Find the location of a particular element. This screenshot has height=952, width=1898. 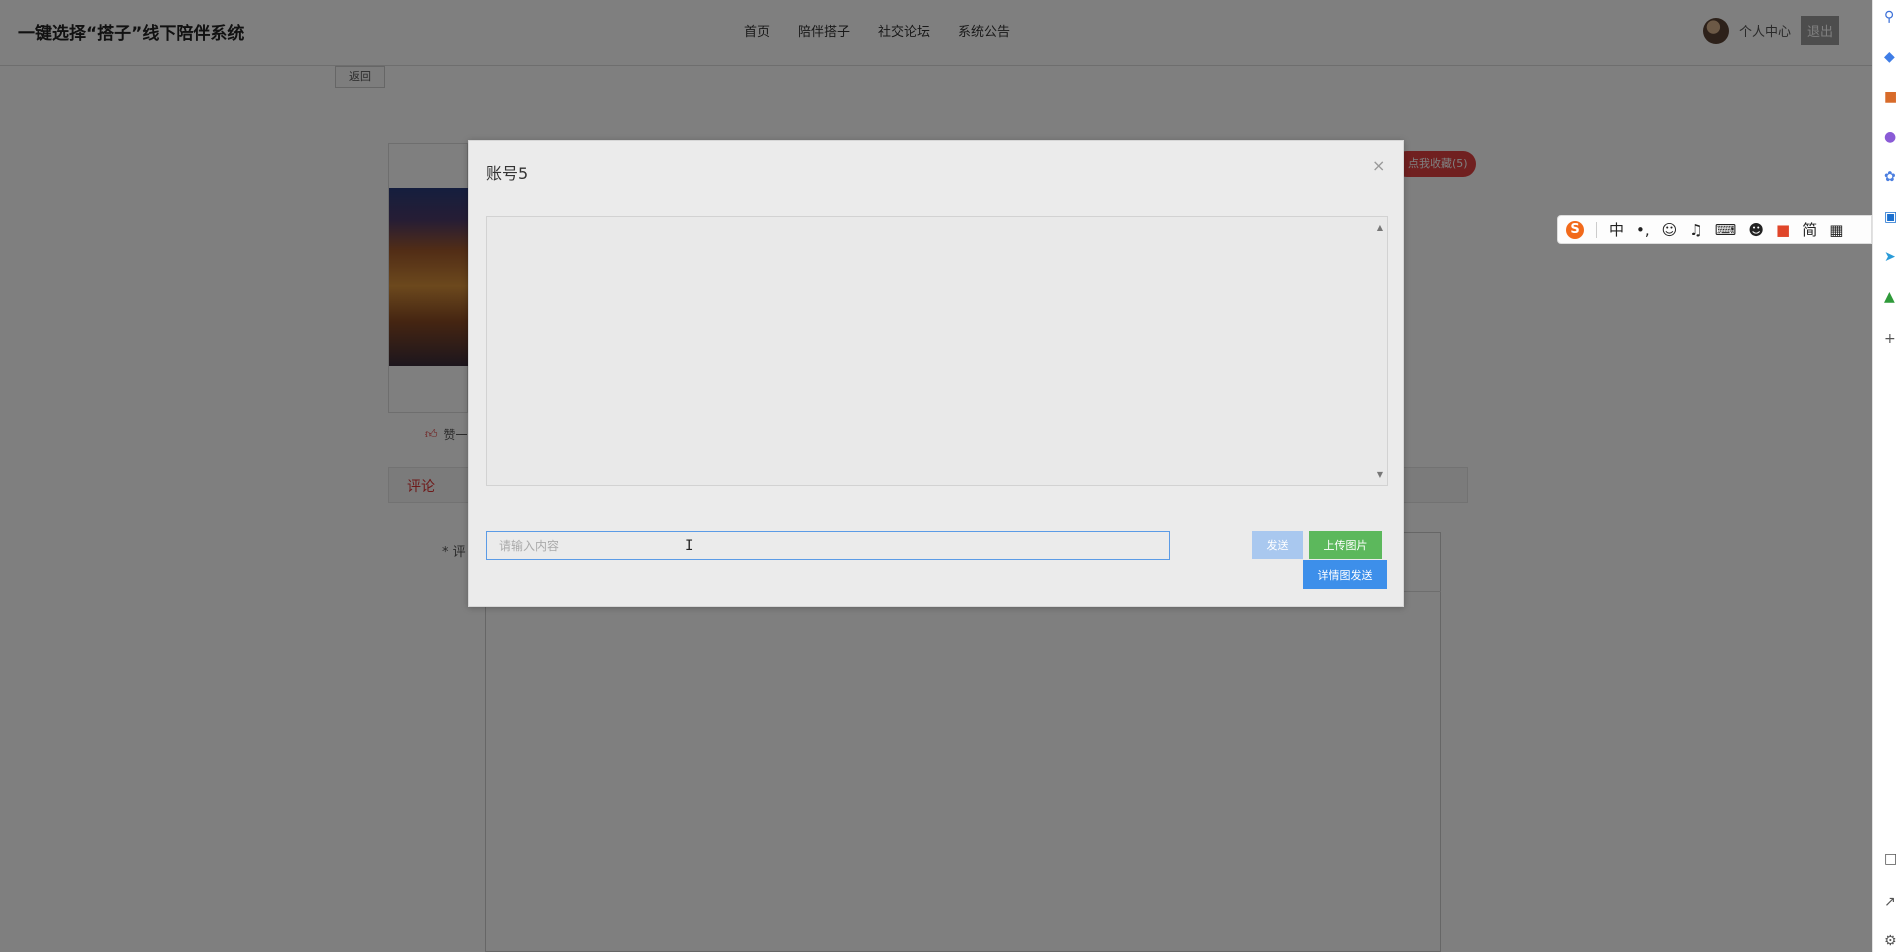

send-icon: ➤ is located at coordinates (1891, 257).